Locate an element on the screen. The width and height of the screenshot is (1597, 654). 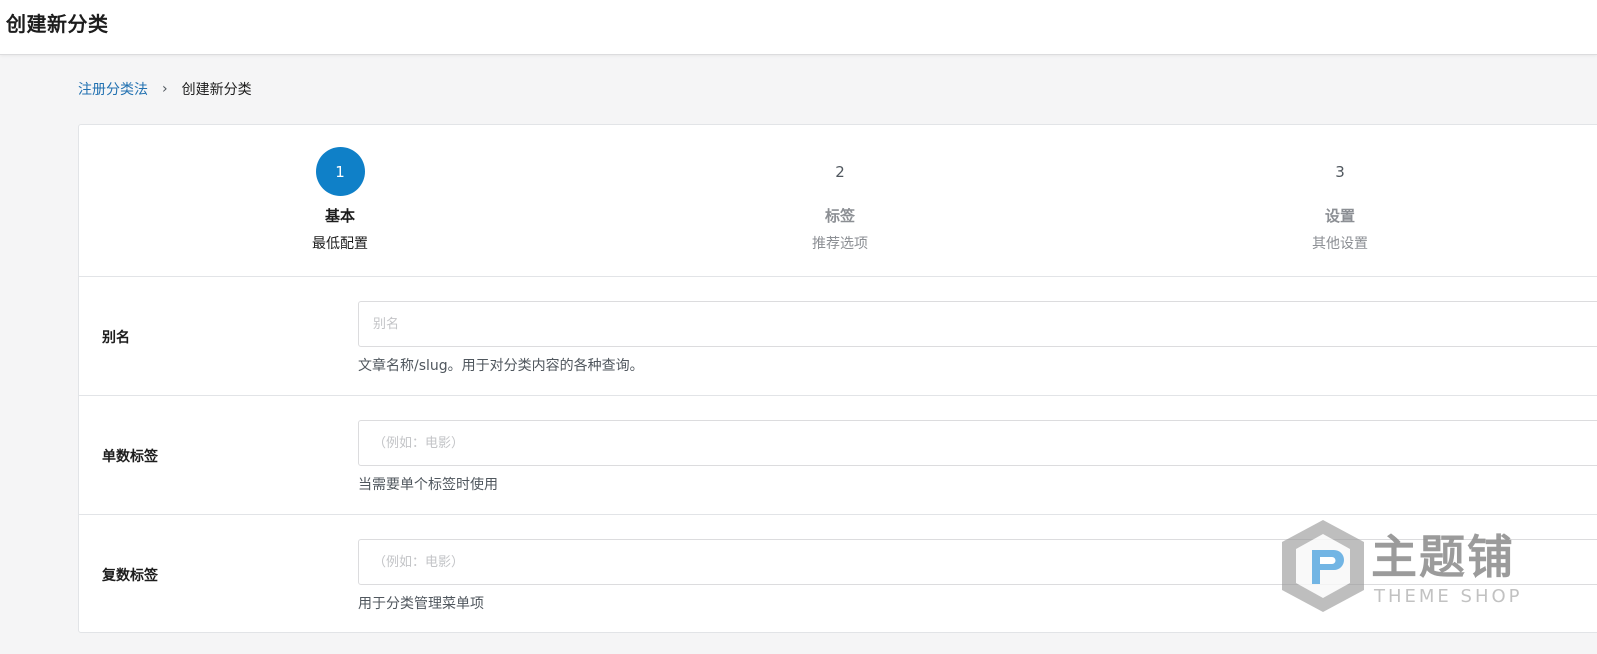
singular-label-input is located at coordinates (977, 443).